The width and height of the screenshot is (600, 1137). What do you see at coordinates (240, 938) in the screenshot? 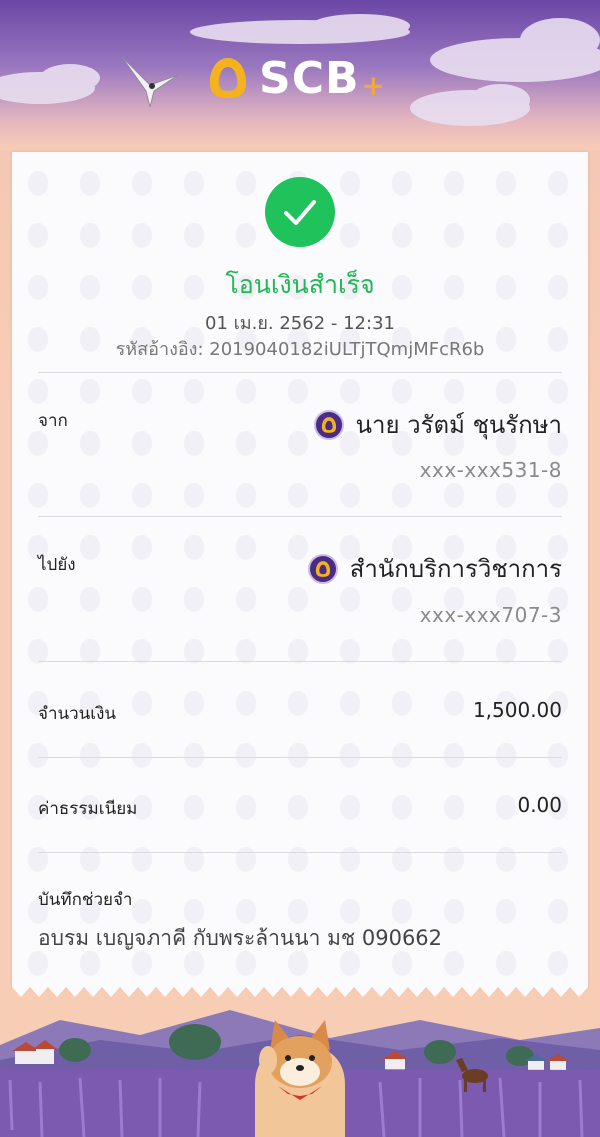
I see `memo-value: อบรม เบญจภาคี กับพระล้านนา มช 090662` at bounding box center [240, 938].